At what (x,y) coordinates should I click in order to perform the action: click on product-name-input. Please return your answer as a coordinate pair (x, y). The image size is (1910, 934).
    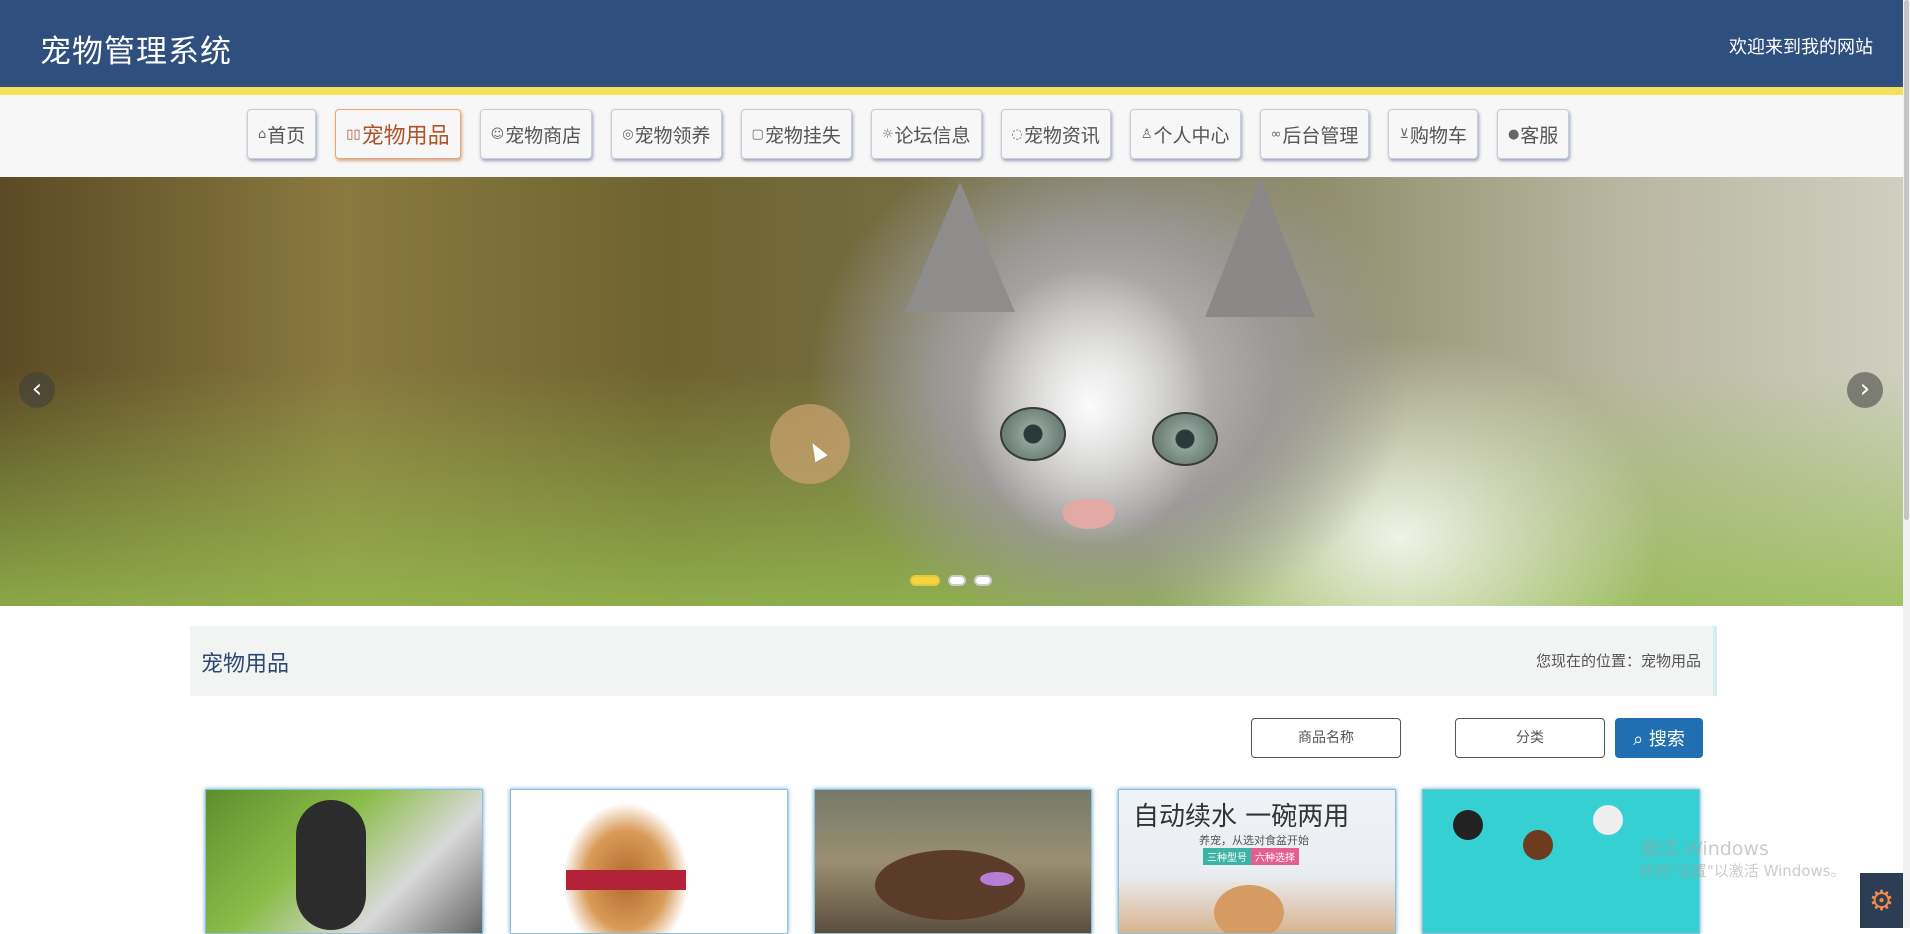
    Looking at the image, I should click on (1326, 738).